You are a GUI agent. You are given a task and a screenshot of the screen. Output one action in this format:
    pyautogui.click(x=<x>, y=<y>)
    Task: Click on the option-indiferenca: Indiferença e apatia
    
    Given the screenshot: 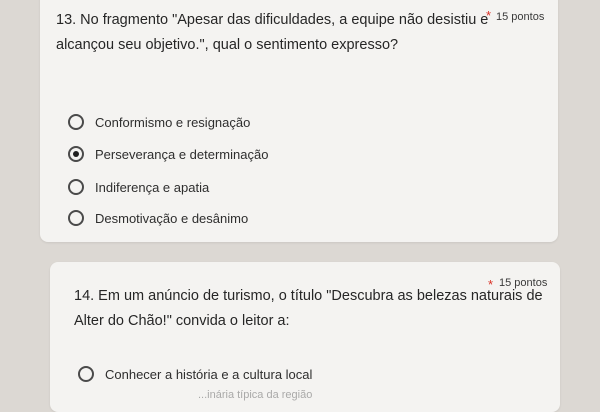 What is the action you would take?
    pyautogui.click(x=138, y=187)
    